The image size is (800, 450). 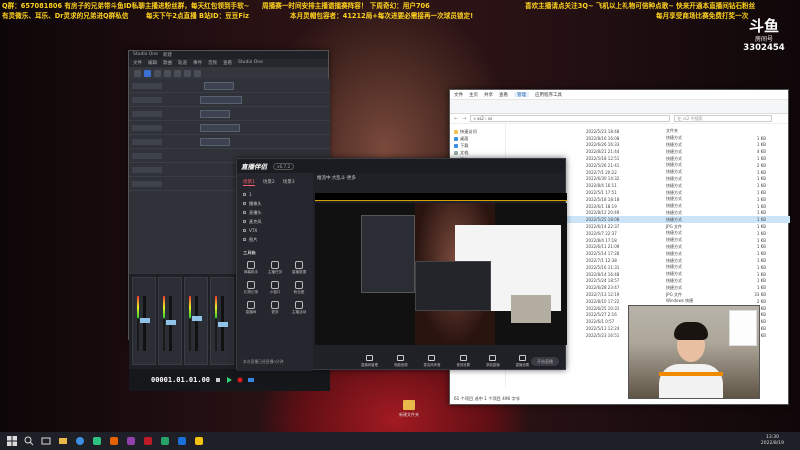 I want to click on taskbar-clock: 13:30 2022/8/19, so click(x=772, y=441).